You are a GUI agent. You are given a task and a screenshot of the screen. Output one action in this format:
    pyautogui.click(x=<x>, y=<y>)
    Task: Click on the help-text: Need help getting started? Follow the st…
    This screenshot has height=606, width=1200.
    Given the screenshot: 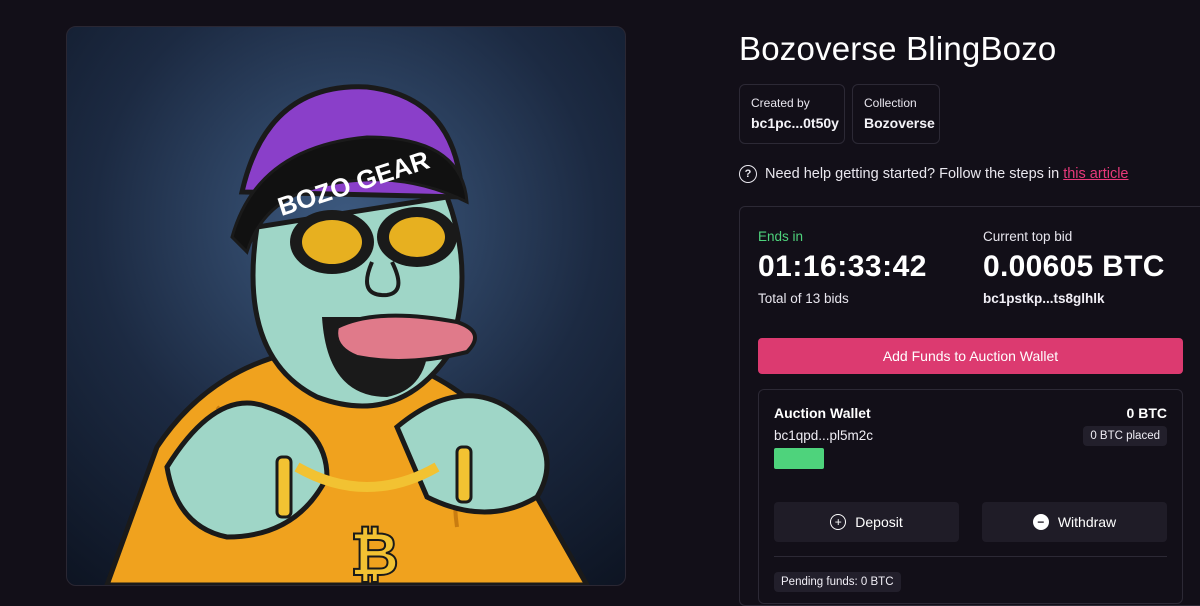 What is the action you would take?
    pyautogui.click(x=912, y=174)
    